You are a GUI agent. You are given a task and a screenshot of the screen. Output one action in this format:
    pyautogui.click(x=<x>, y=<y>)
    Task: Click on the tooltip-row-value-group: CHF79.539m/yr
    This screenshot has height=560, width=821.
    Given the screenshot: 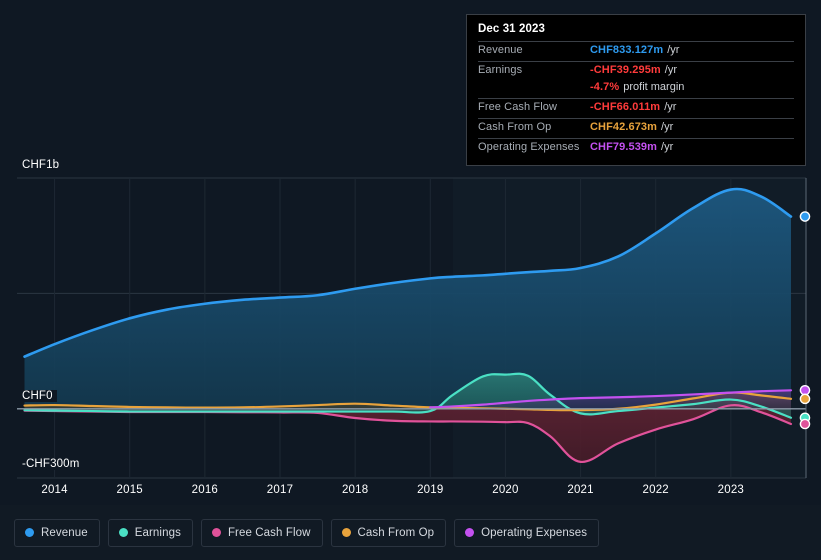 What is the action you would take?
    pyautogui.click(x=631, y=147)
    